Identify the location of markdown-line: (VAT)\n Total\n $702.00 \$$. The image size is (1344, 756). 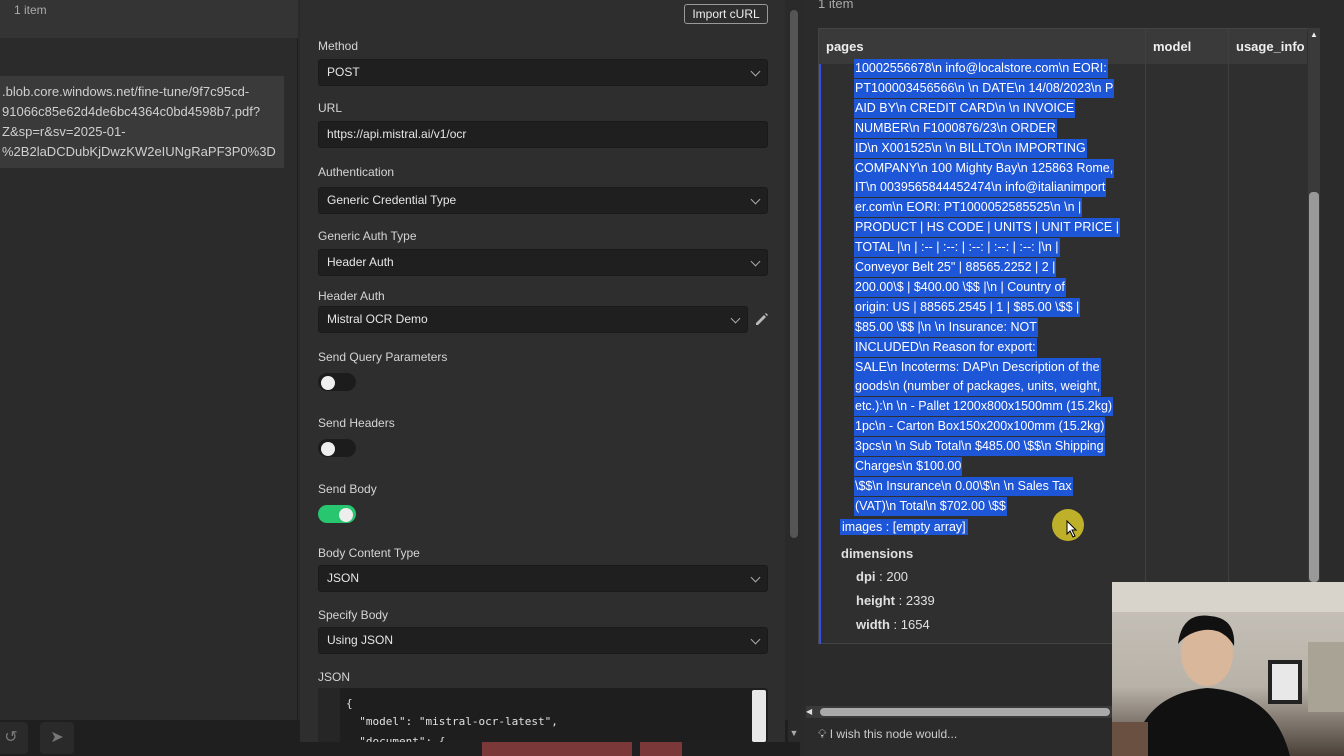
(930, 506).